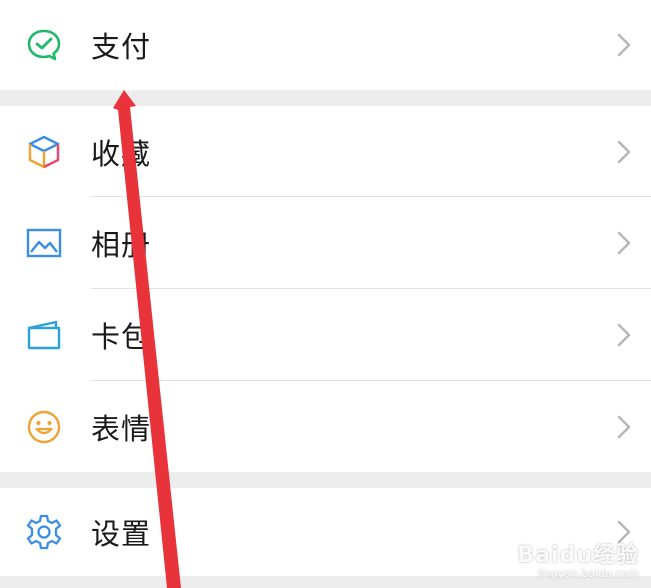 This screenshot has width=651, height=588. What do you see at coordinates (44, 532) in the screenshot?
I see `gear-icon` at bounding box center [44, 532].